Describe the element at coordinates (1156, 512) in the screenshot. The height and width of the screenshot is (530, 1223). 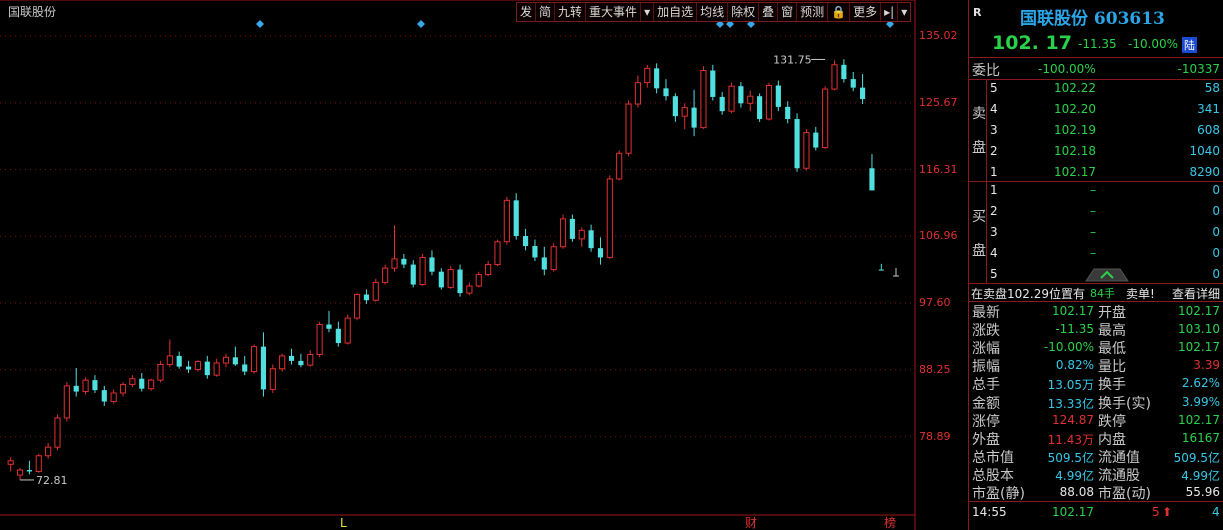
I see `tick-volume: 5` at that location.